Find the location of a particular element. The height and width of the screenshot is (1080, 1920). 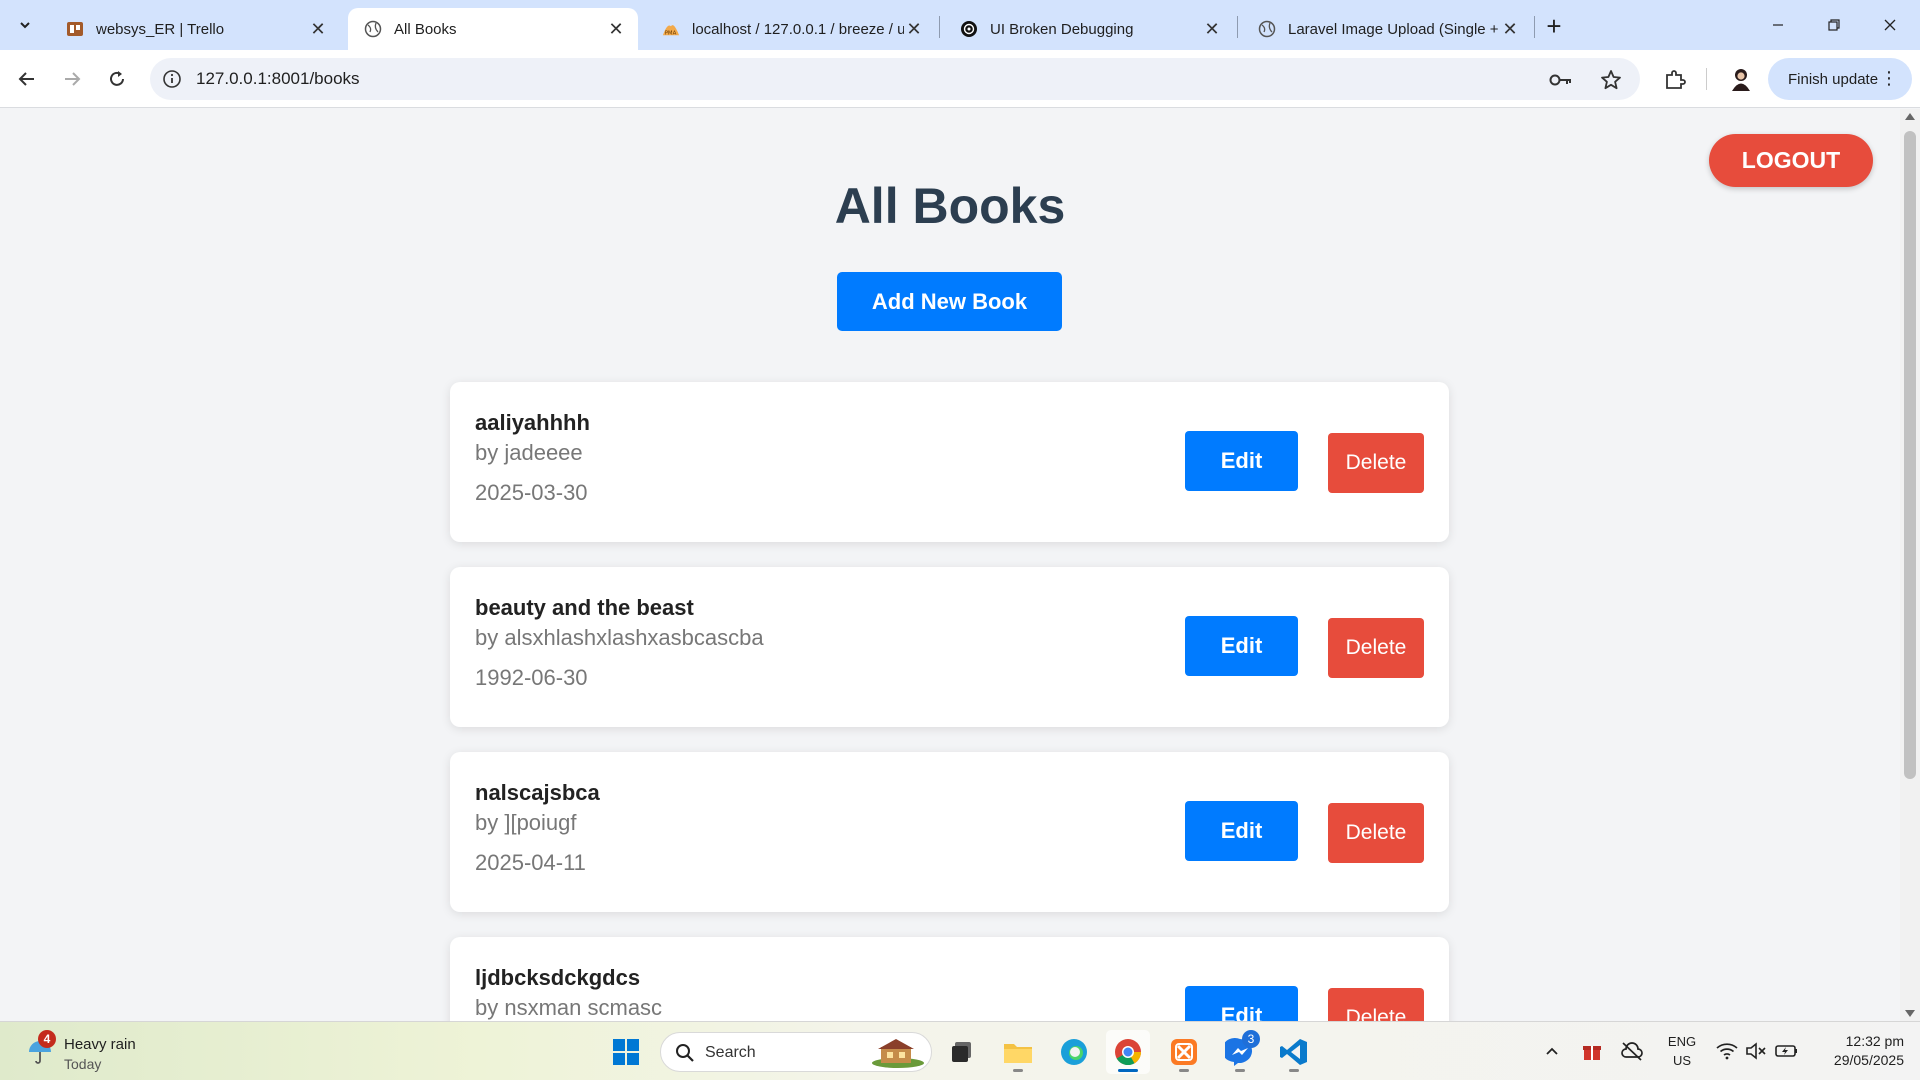

wifi-icon is located at coordinates (1727, 1051).